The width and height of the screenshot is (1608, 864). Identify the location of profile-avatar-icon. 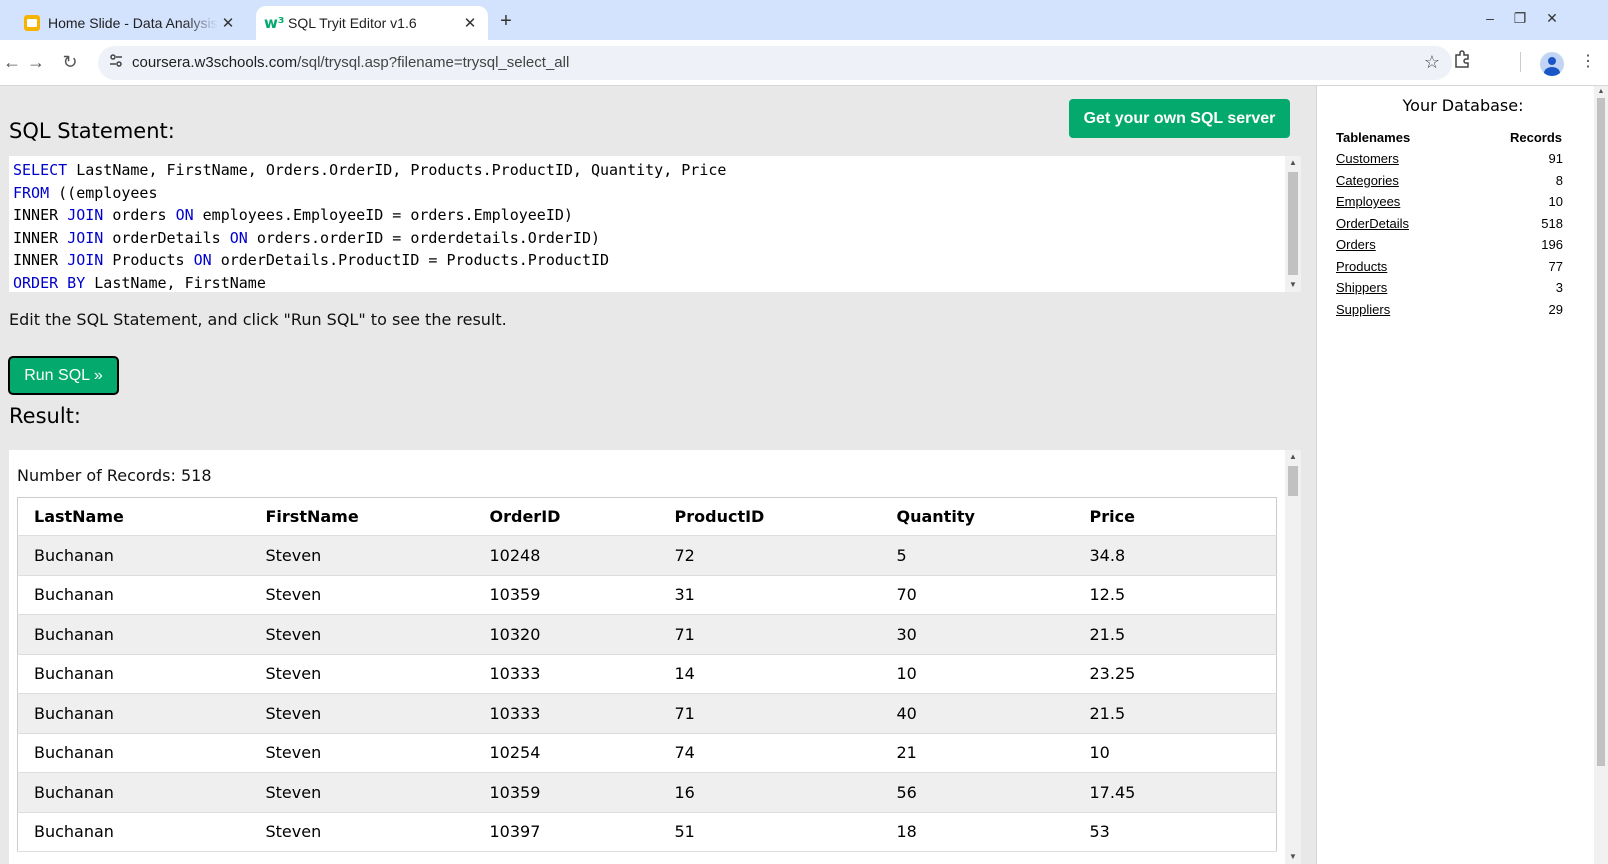
(1552, 64).